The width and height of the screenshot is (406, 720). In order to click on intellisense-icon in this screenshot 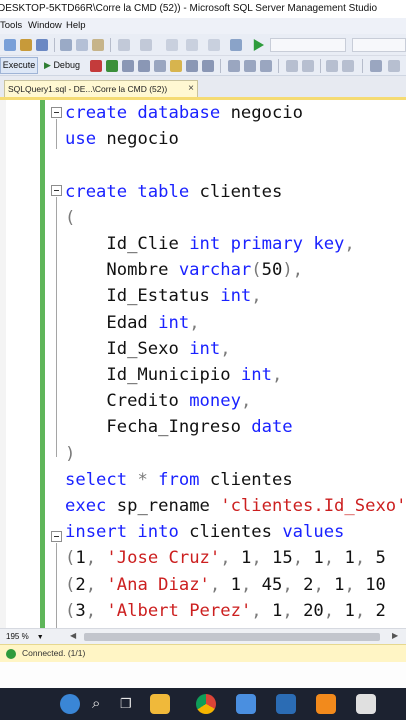, I will do `click(160, 66)`.